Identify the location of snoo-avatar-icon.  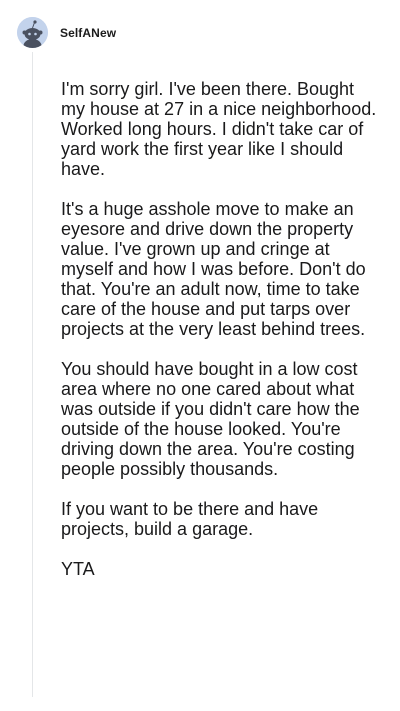
(32, 32).